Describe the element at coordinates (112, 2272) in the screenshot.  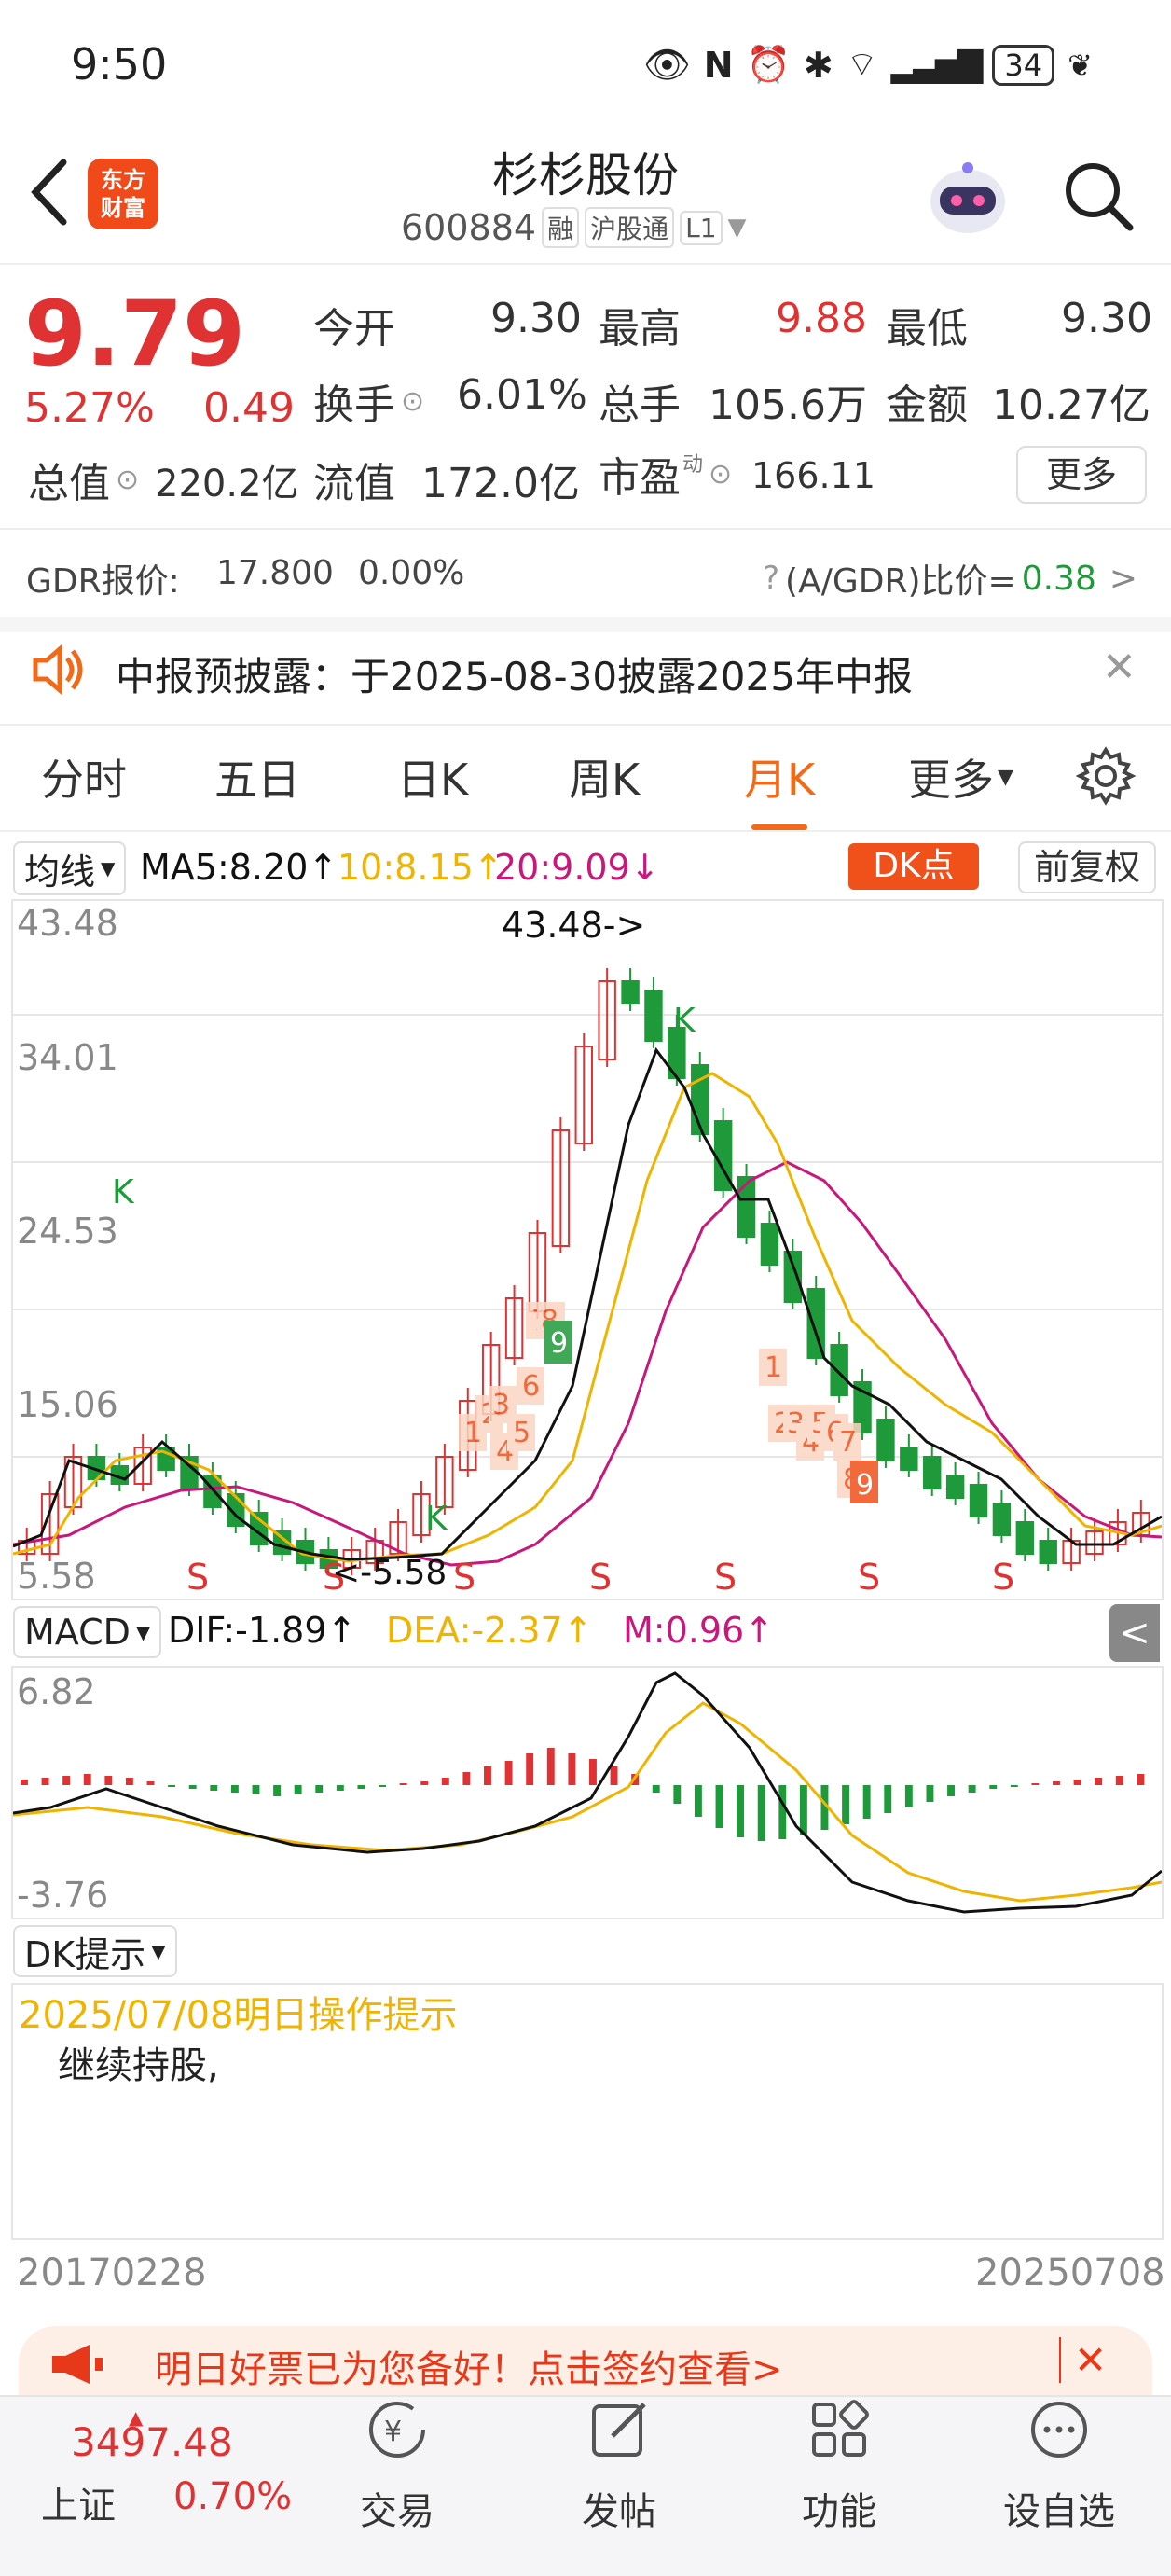
I see `date-start: 20170228` at that location.